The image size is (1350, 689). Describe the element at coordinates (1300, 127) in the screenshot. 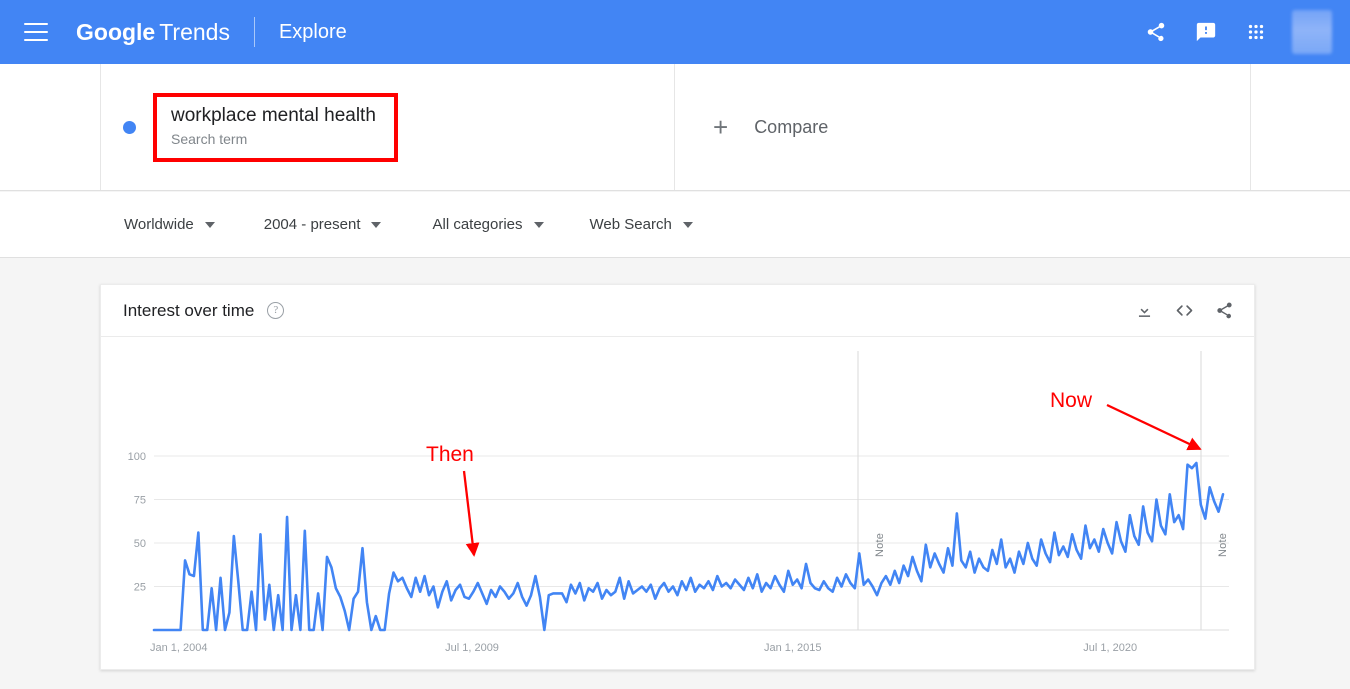

I see `right-gutter` at that location.